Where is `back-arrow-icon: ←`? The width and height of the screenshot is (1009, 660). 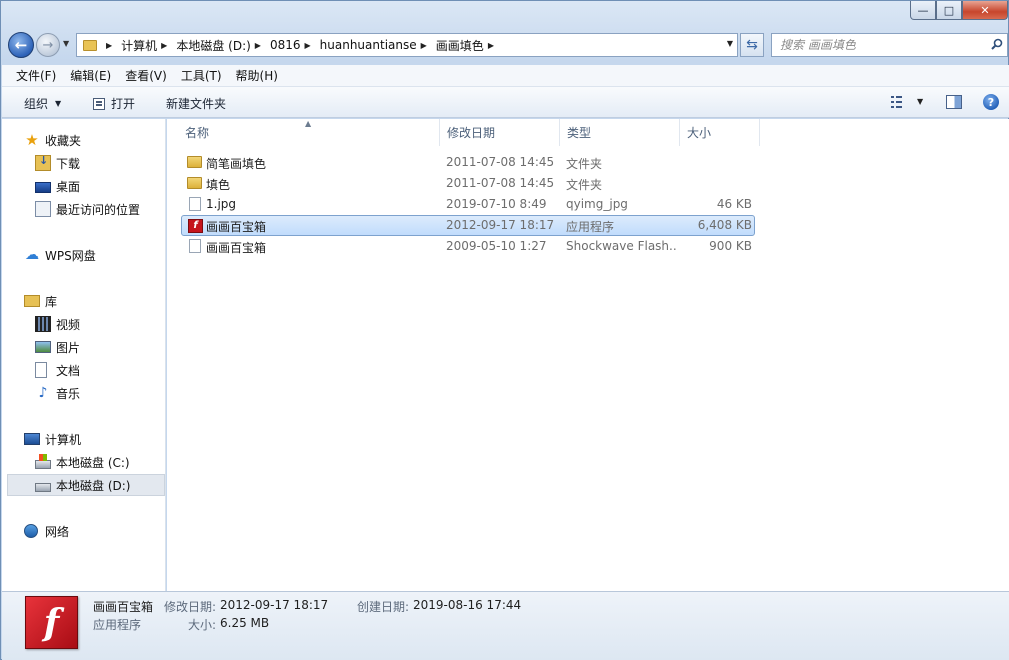
back-arrow-icon: ← is located at coordinates (21, 45).